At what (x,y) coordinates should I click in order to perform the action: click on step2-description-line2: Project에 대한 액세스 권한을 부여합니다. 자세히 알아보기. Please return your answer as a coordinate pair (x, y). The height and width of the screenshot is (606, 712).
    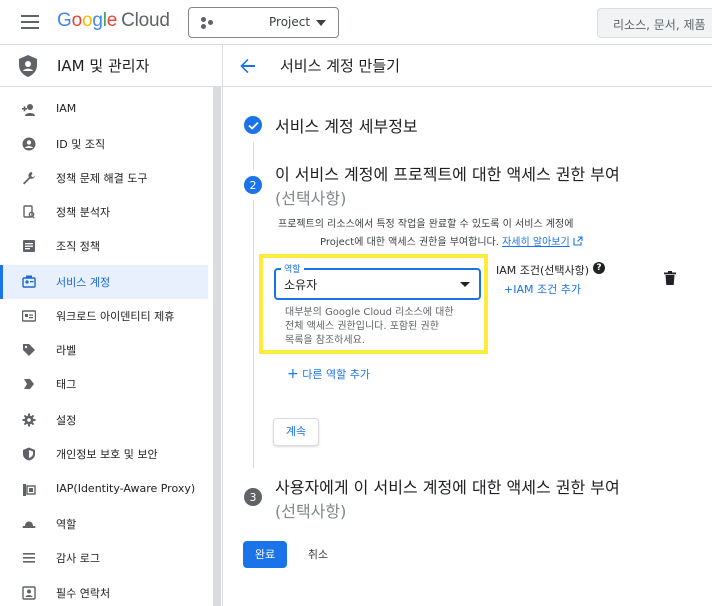
    Looking at the image, I should click on (451, 240).